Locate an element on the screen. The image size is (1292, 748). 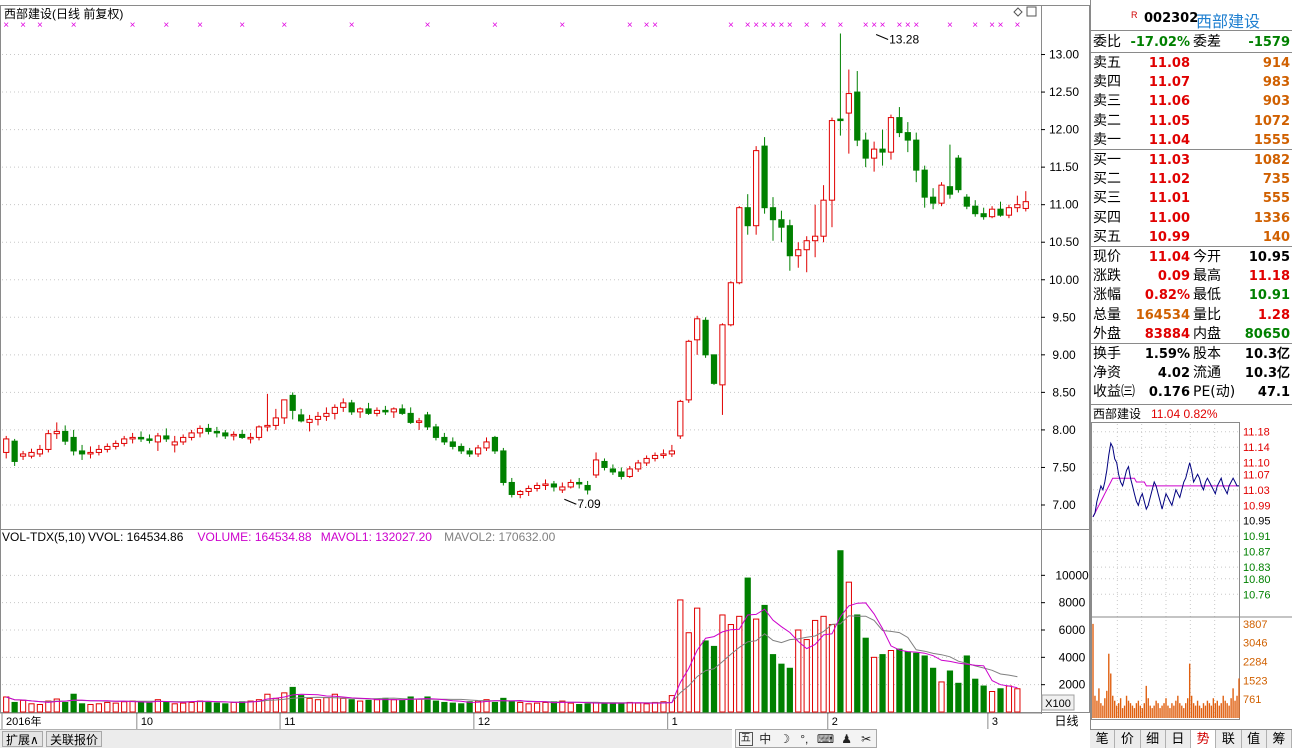
right-tab: 价 is located at coordinates (1128, 739).